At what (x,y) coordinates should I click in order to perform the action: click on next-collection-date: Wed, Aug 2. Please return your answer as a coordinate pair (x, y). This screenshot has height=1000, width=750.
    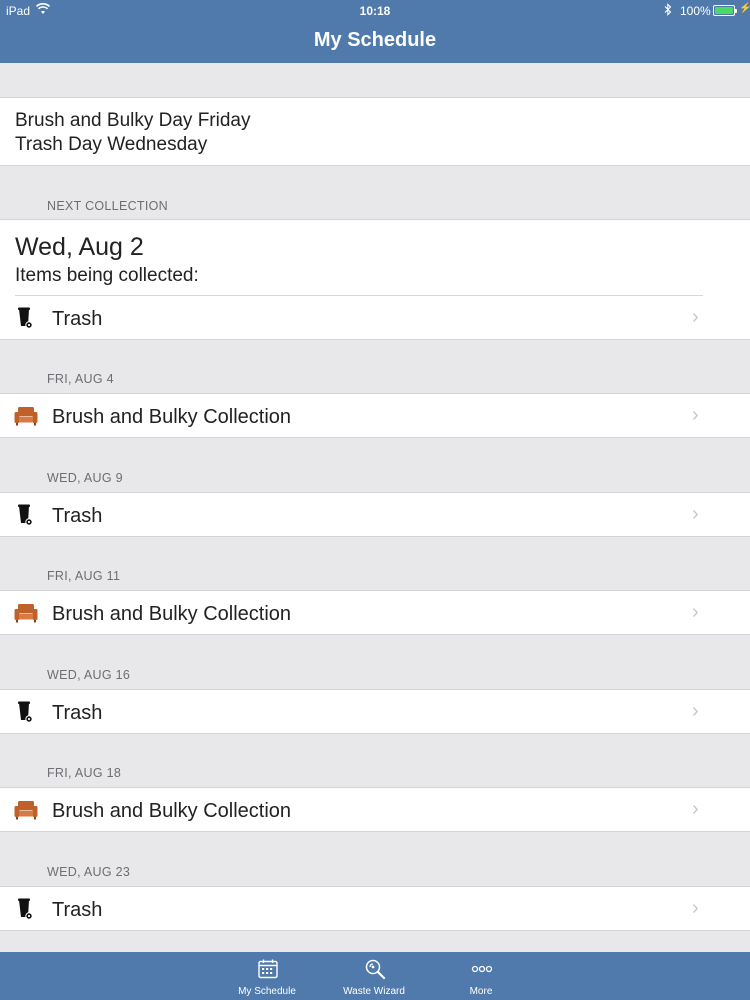
    Looking at the image, I should click on (79, 247).